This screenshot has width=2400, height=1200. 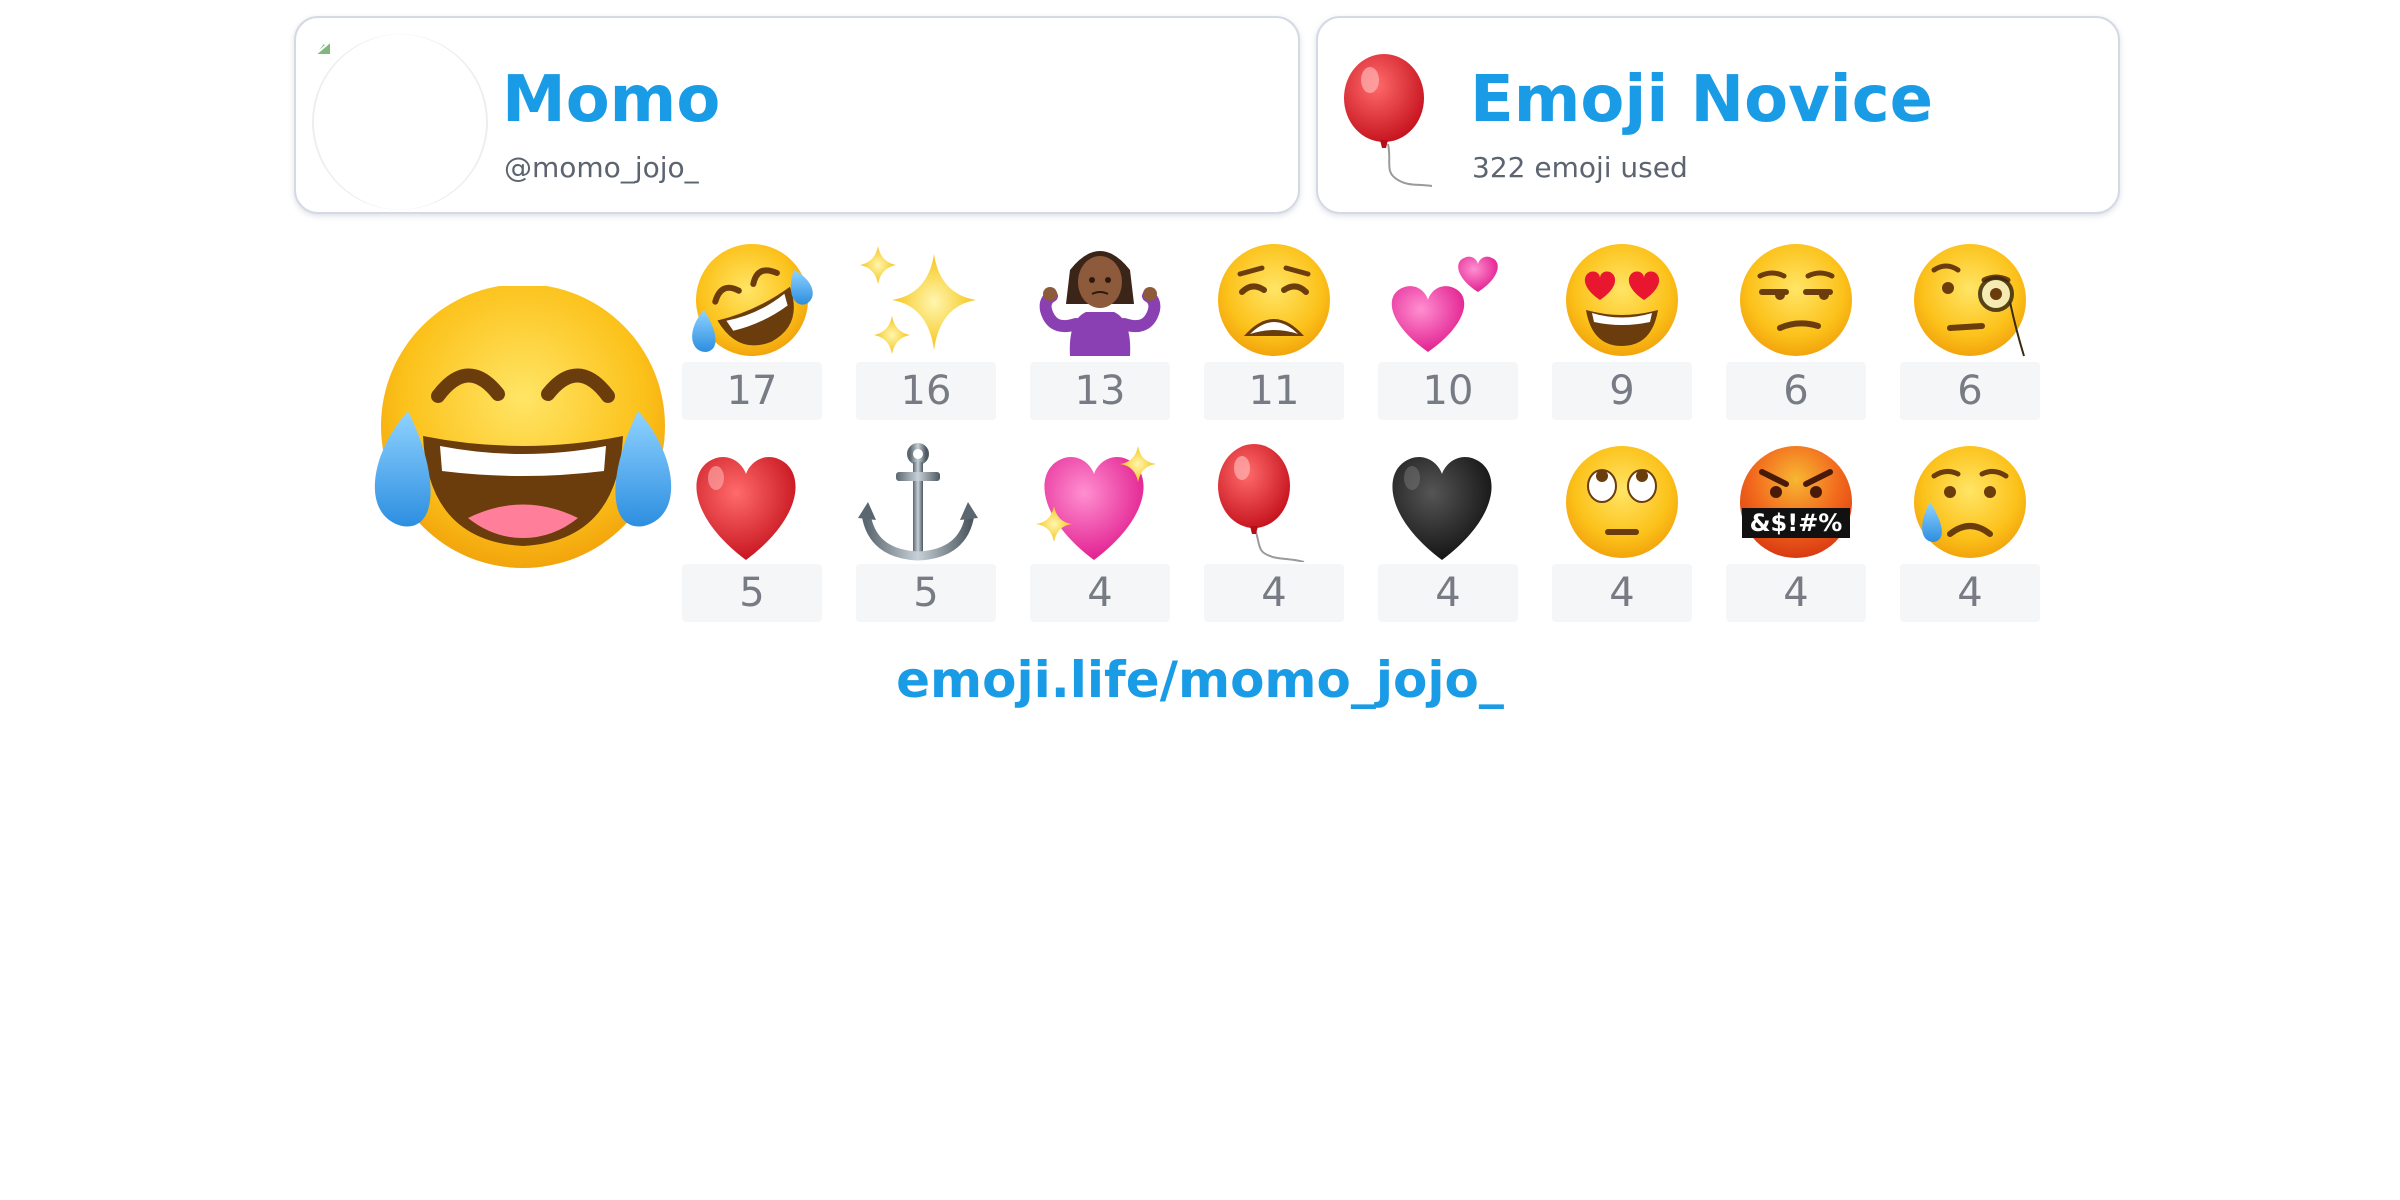 I want to click on emoji-count-cell: &$!#% 4, so click(x=1796, y=537).